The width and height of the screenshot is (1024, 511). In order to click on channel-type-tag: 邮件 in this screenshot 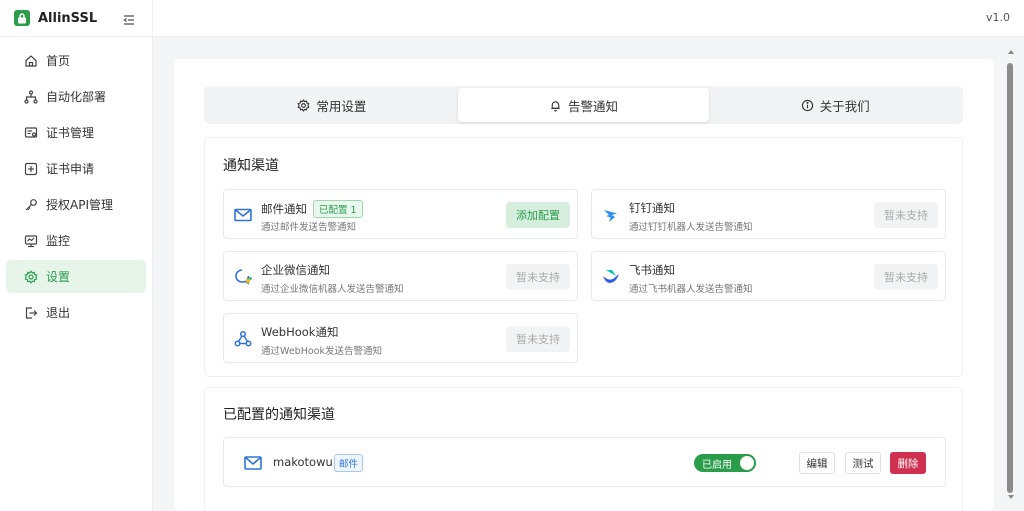, I will do `click(349, 463)`.